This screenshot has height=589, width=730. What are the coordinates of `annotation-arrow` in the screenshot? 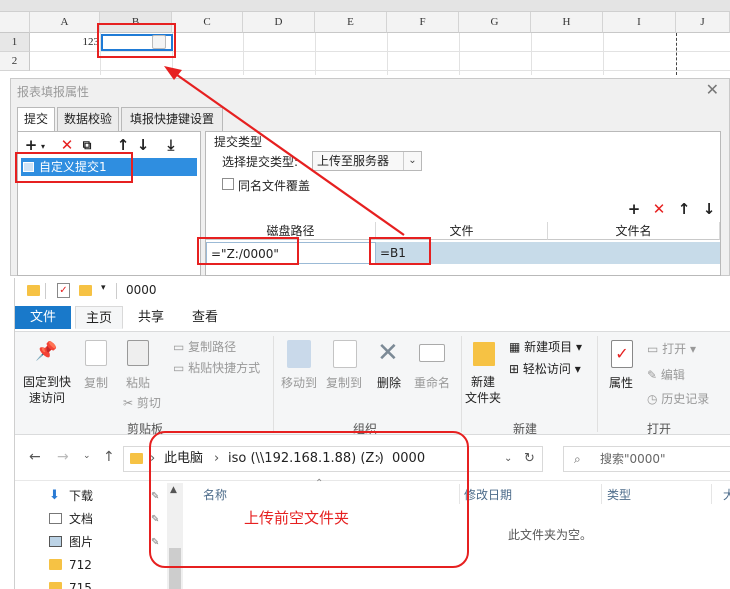 It's located at (284, 151).